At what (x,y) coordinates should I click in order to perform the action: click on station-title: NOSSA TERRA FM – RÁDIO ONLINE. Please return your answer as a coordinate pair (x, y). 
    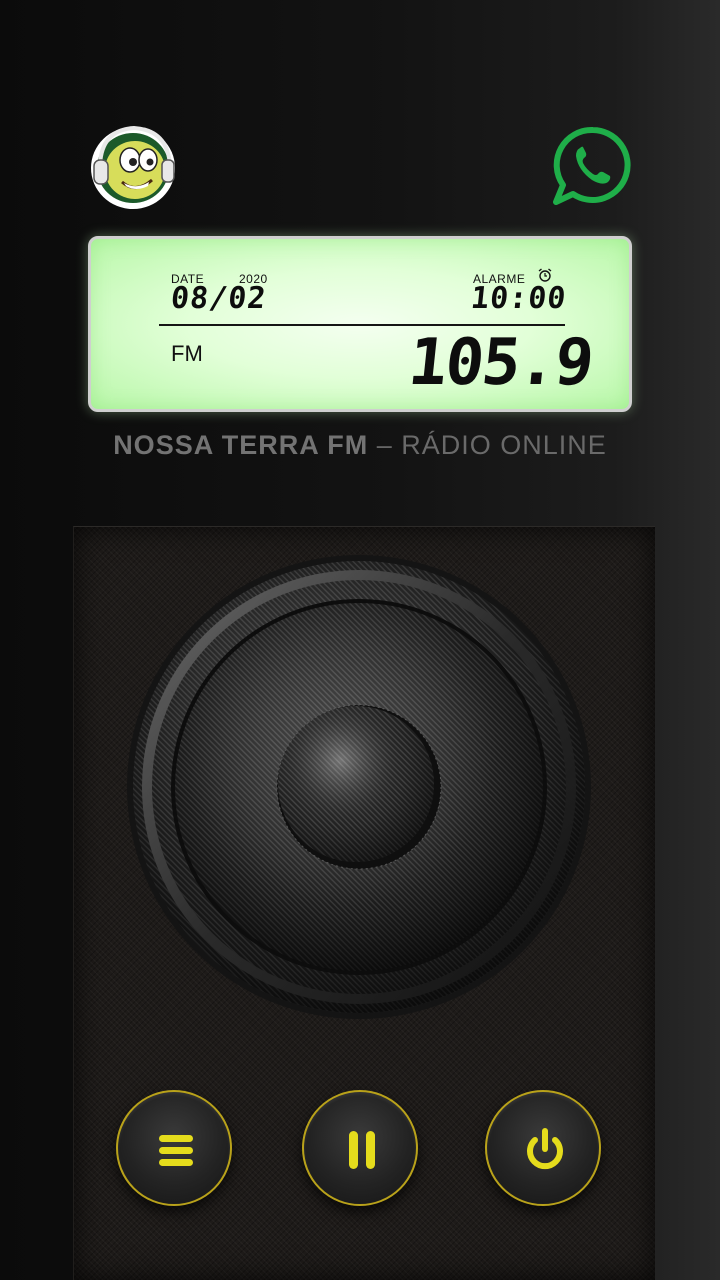
    Looking at the image, I should click on (360, 445).